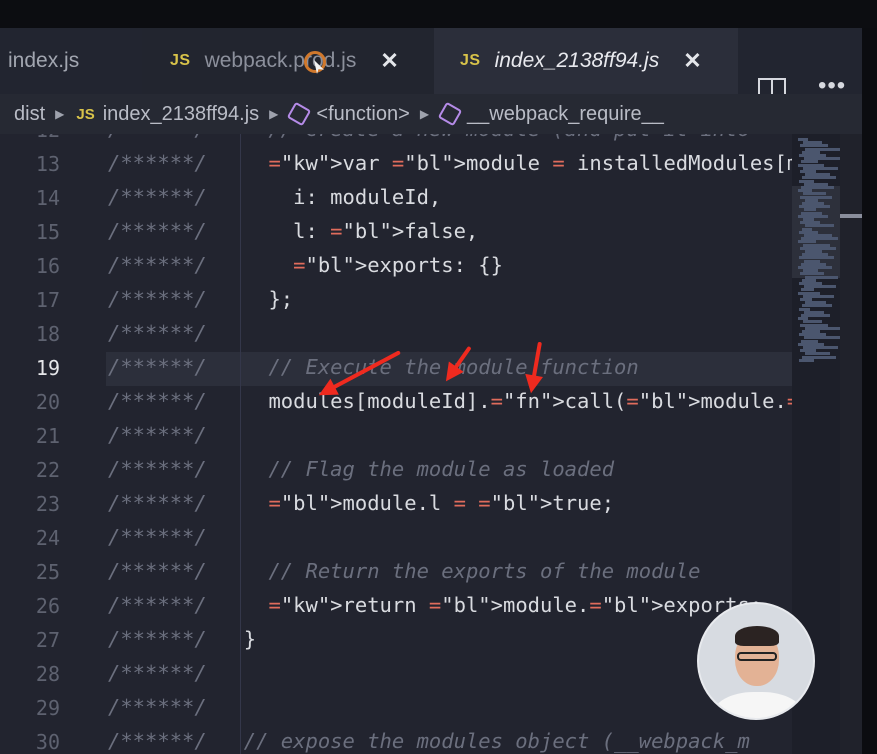  What do you see at coordinates (565, 114) in the screenshot?
I see `breadcrumb-symbol-webpack-require: __webpack_require__` at bounding box center [565, 114].